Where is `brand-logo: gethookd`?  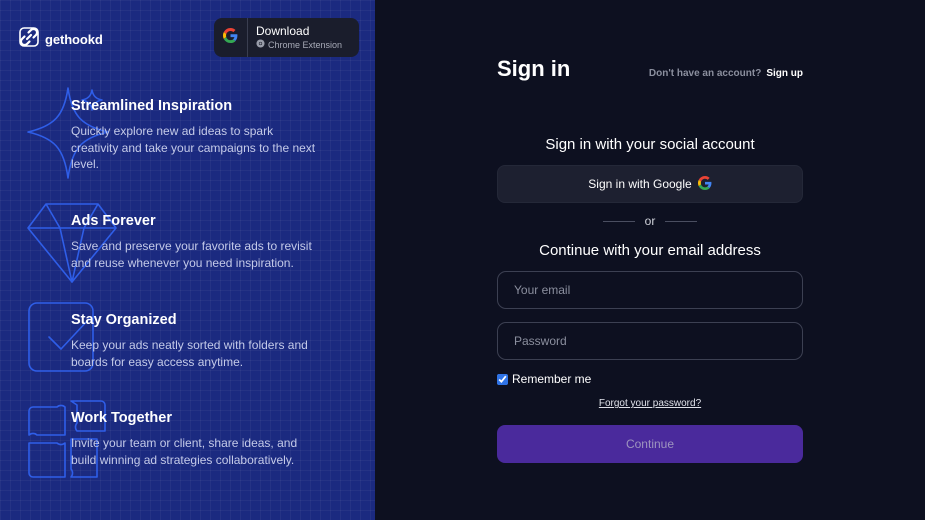 brand-logo: gethookd is located at coordinates (60, 39).